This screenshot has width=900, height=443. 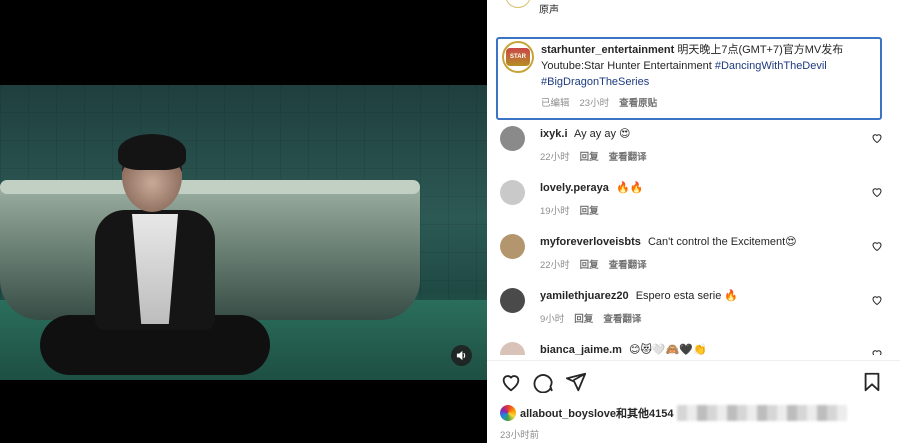 What do you see at coordinates (595, 82) in the screenshot?
I see `hashtag-link: #BigDragonTheSeries` at bounding box center [595, 82].